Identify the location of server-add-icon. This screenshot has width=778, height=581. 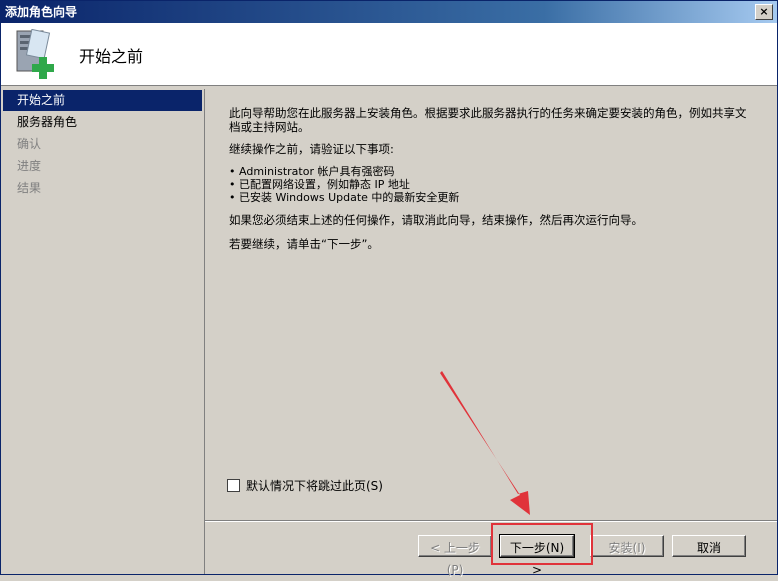
(35, 54).